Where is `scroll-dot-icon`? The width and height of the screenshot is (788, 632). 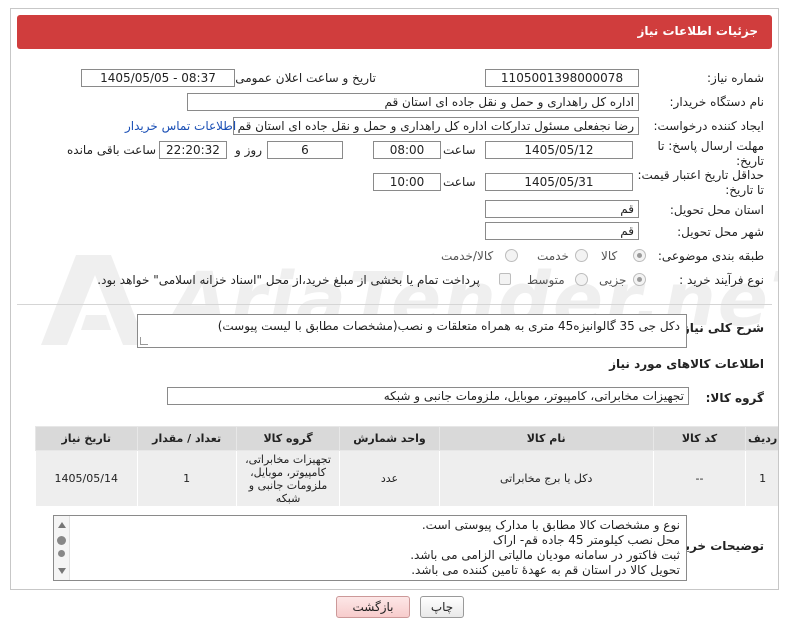
scroll-dot-icon is located at coordinates (61, 553).